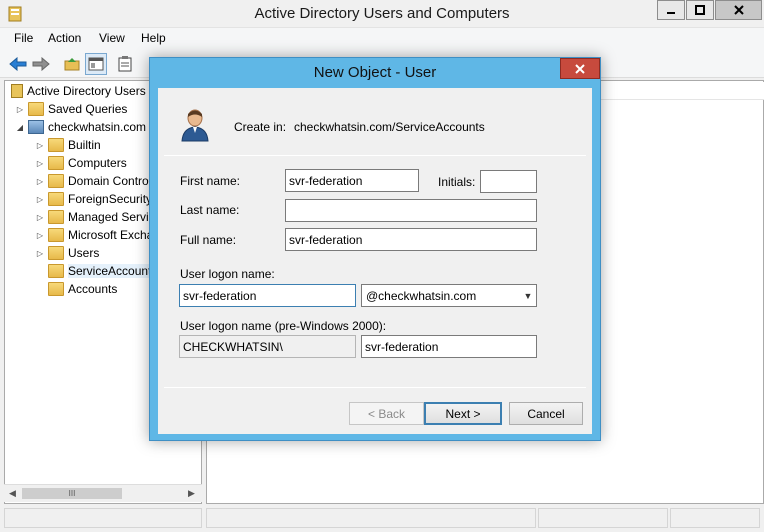 Image resolution: width=764 pixels, height=532 pixels. Describe the element at coordinates (208, 240) in the screenshot. I see `full-name-label: Full name:` at that location.